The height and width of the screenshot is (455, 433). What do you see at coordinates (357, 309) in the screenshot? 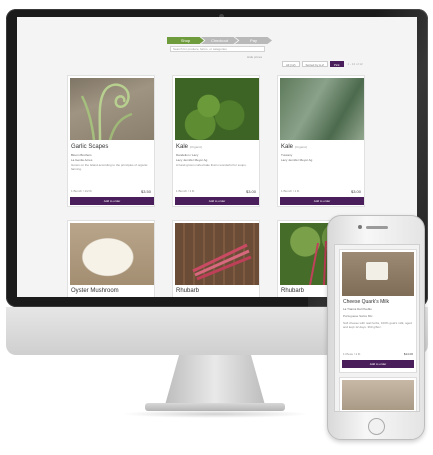
I see `product-farm: La Tranca Del Pueblo` at bounding box center [357, 309].